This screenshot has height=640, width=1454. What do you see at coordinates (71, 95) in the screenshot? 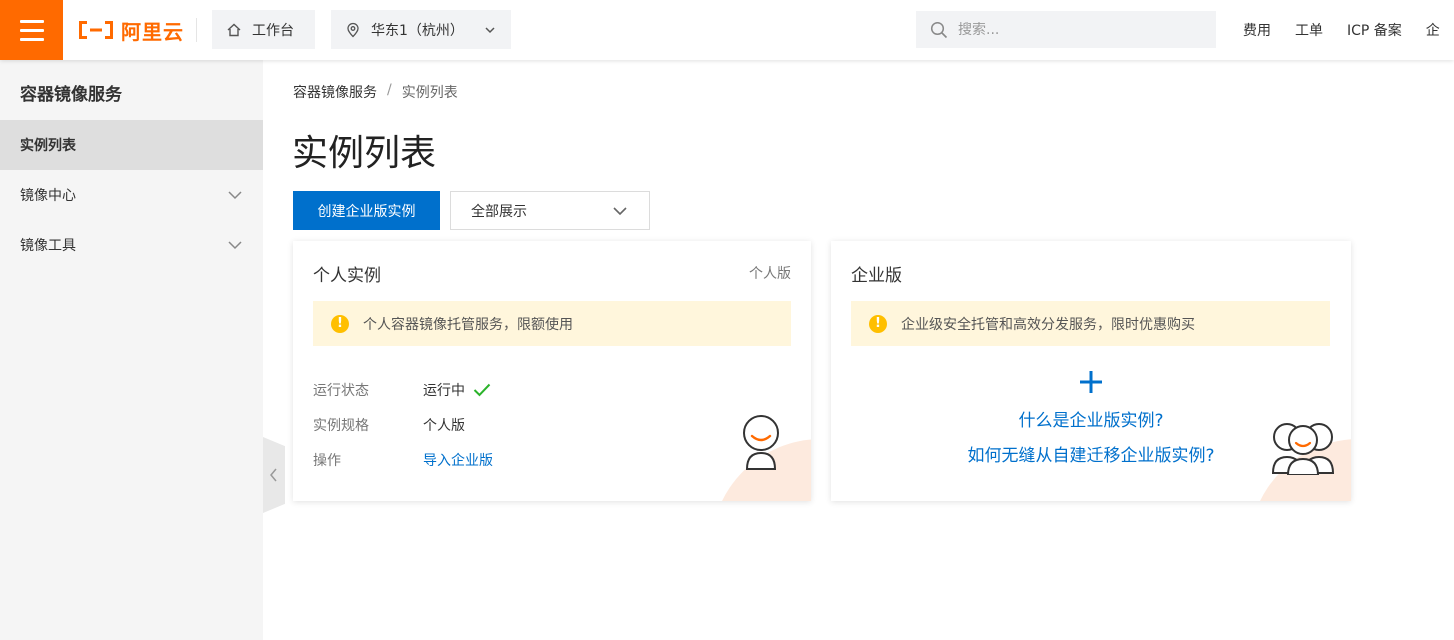
I see `sidebar-title: 容器镜像服务` at bounding box center [71, 95].